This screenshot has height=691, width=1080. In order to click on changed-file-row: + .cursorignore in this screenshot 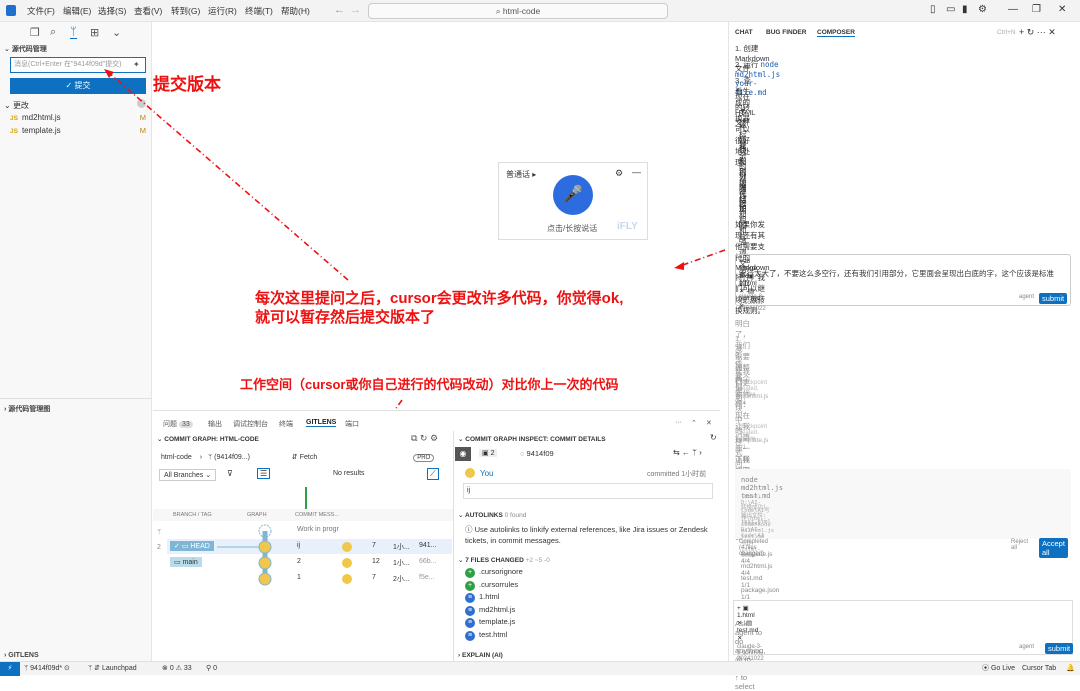, I will do `click(494, 572)`.